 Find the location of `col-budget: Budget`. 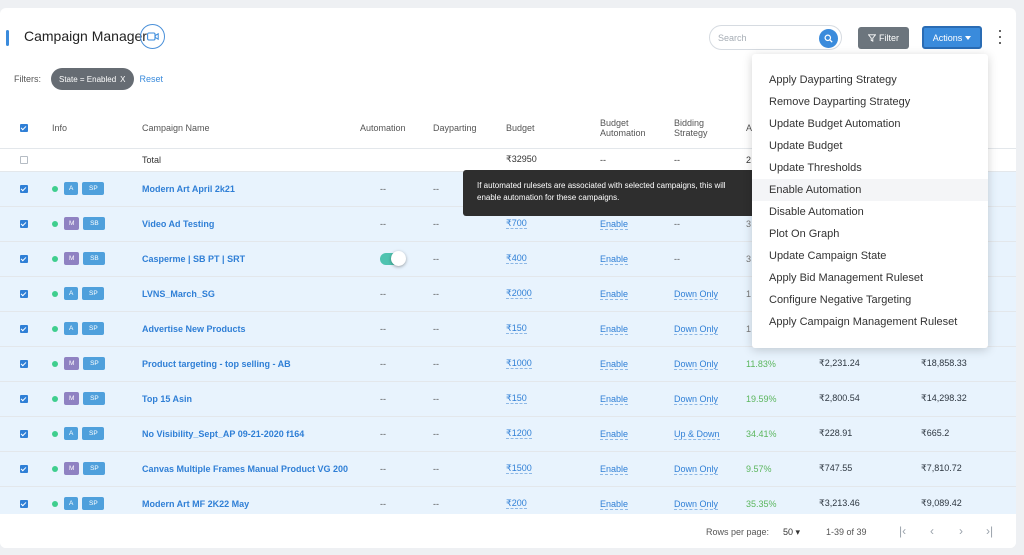

col-budget: Budget is located at coordinates (553, 128).